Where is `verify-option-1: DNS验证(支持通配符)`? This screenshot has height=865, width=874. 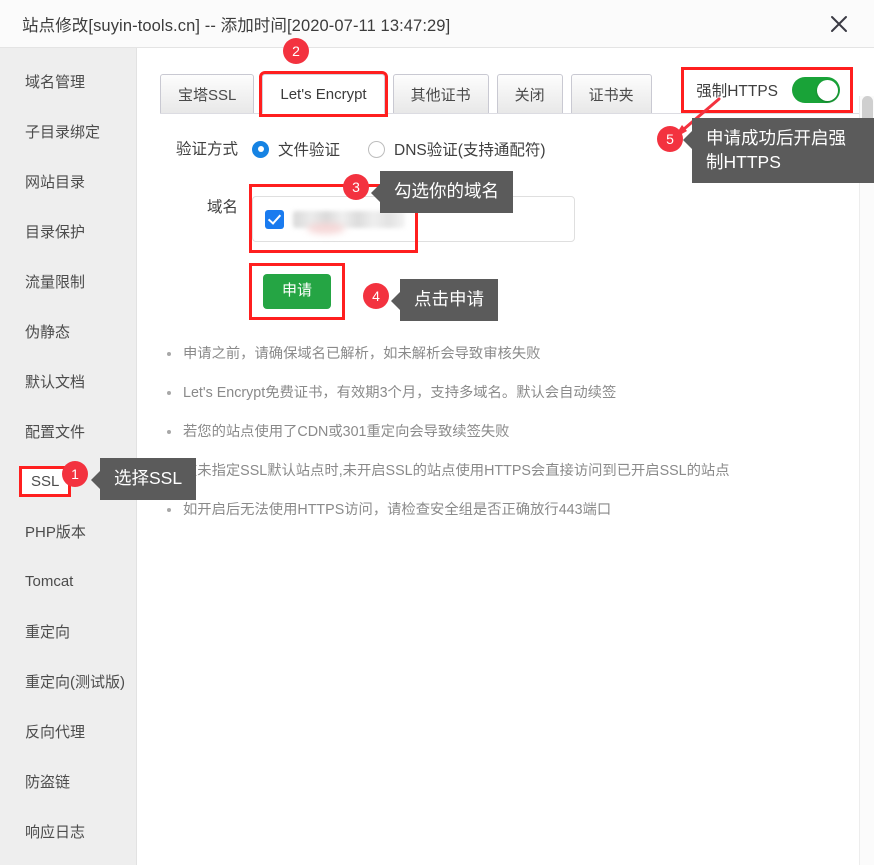
verify-option-1: DNS验证(支持通配符) is located at coordinates (457, 149).